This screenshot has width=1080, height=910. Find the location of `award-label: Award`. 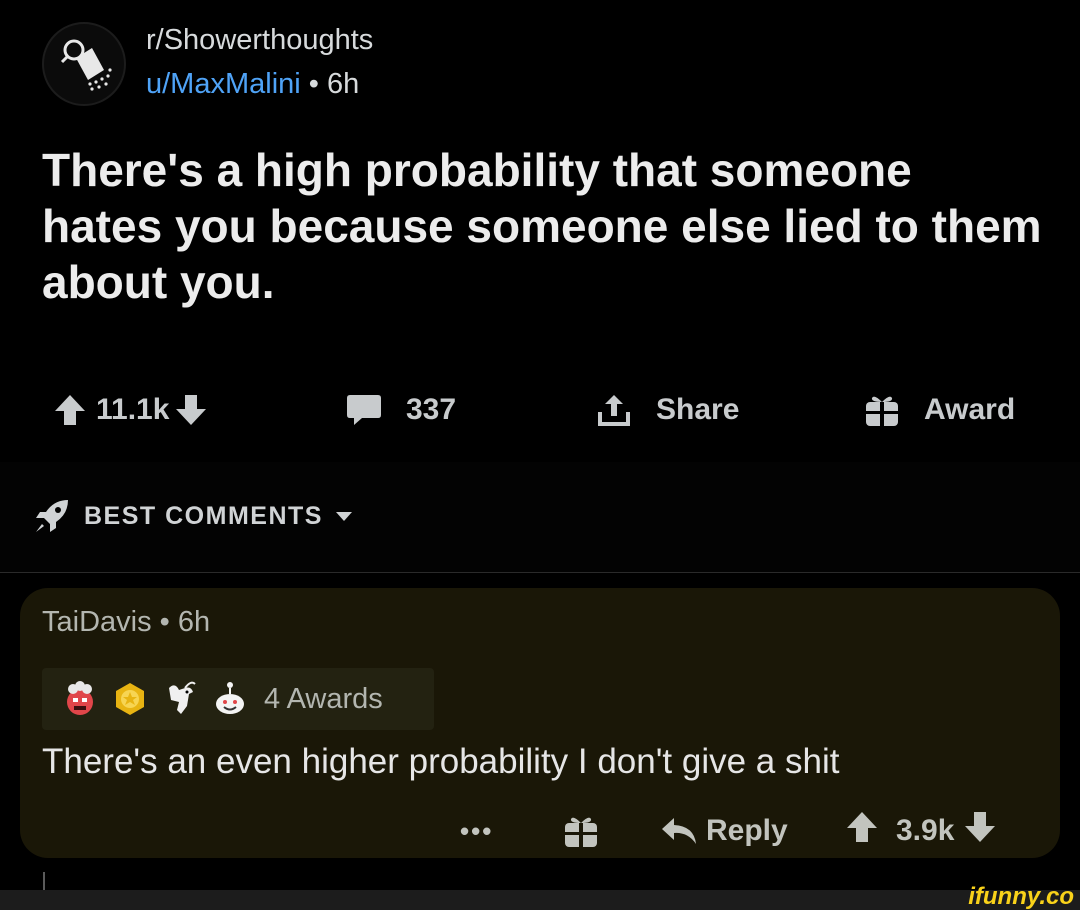

award-label: Award is located at coordinates (970, 409).